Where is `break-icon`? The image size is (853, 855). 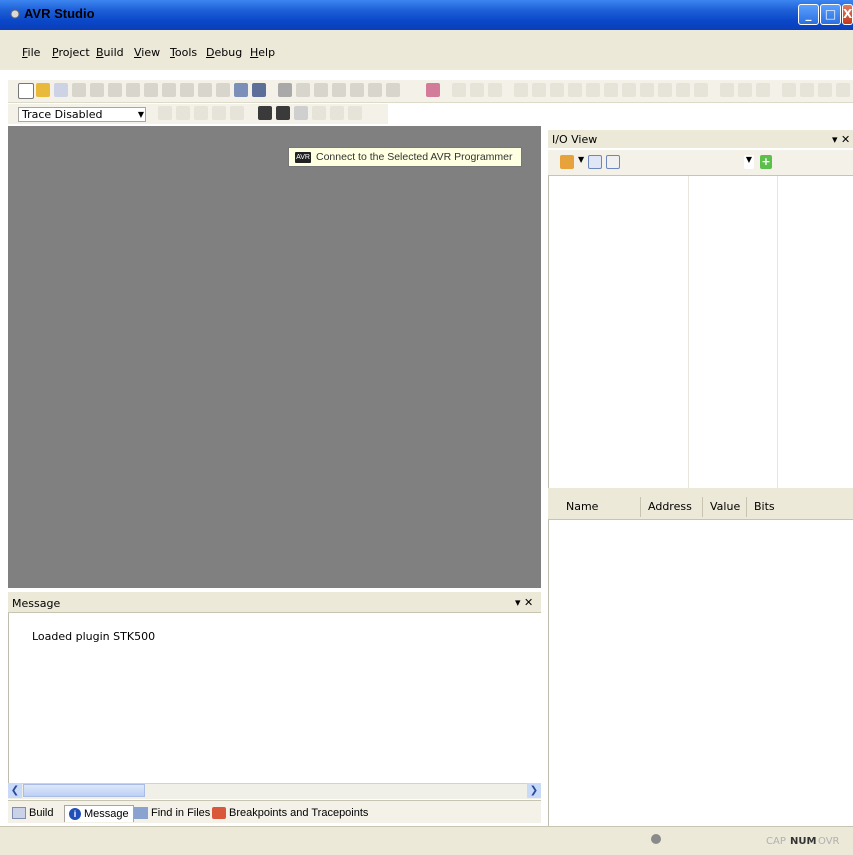 break-icon is located at coordinates (477, 90).